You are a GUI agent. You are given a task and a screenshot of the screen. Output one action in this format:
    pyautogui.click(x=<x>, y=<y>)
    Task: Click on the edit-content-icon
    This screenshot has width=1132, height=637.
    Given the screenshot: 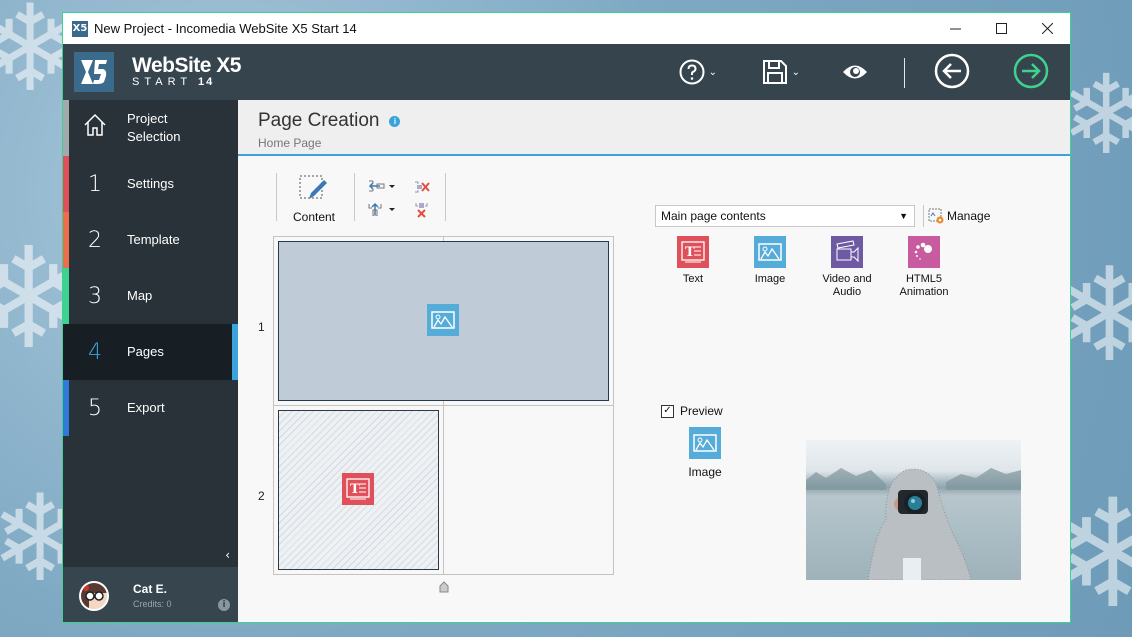 What is the action you would take?
    pyautogui.click(x=313, y=187)
    